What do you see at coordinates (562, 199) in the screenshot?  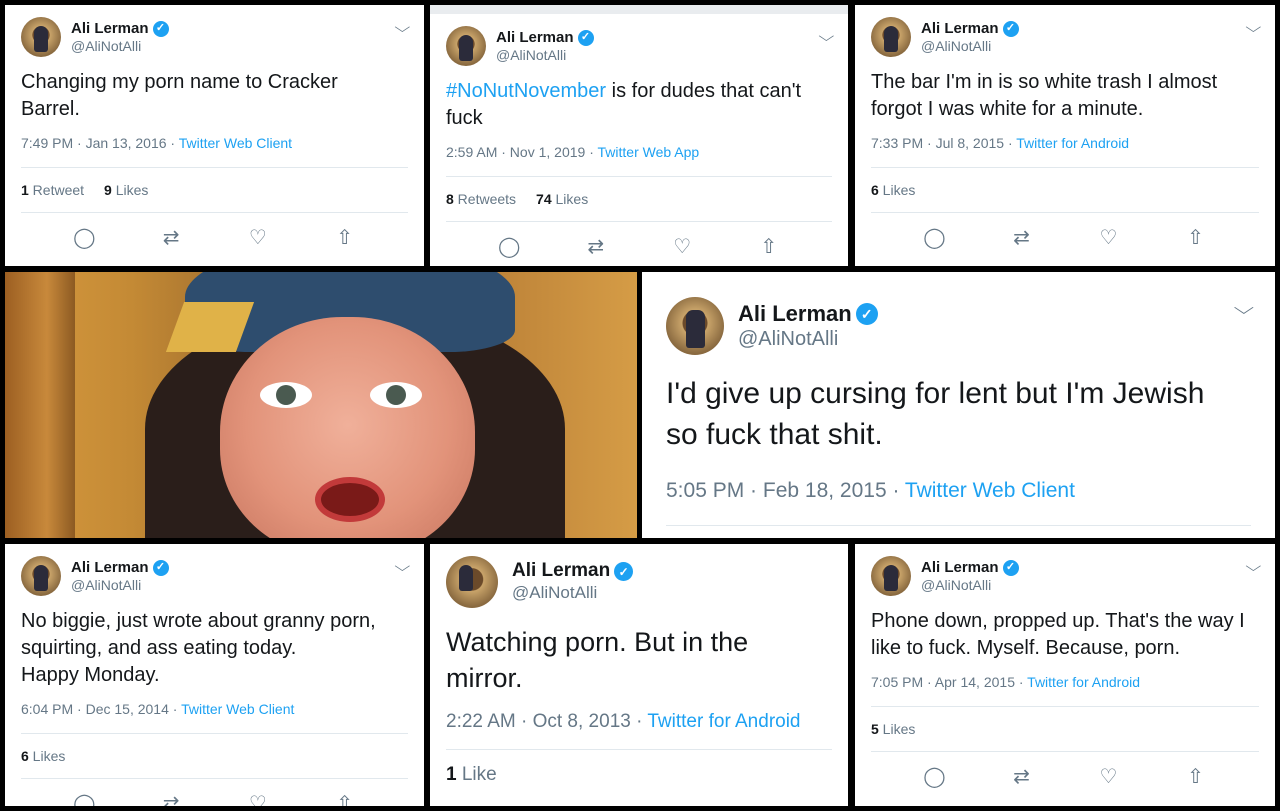 I see `like-count: 74 Likes` at bounding box center [562, 199].